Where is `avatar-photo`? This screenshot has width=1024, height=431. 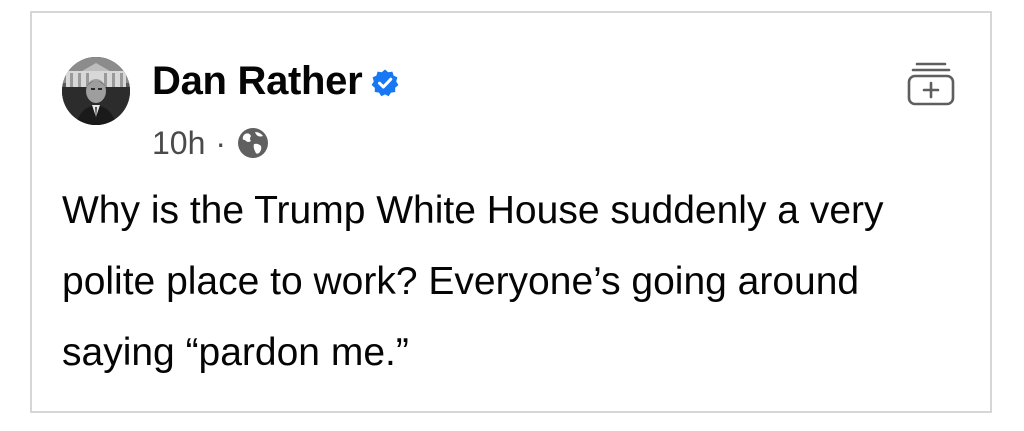 avatar-photo is located at coordinates (96, 91).